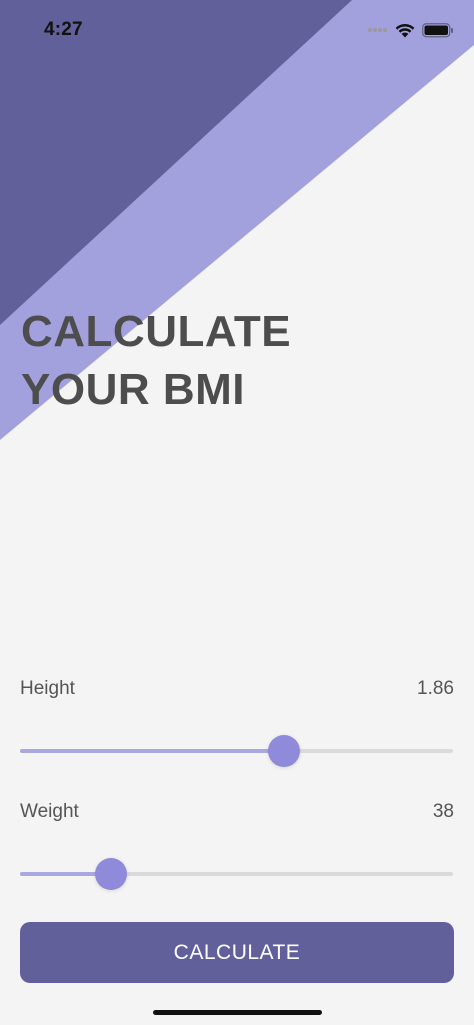 Image resolution: width=474 pixels, height=1025 pixels. I want to click on height-slider, so click(236, 751).